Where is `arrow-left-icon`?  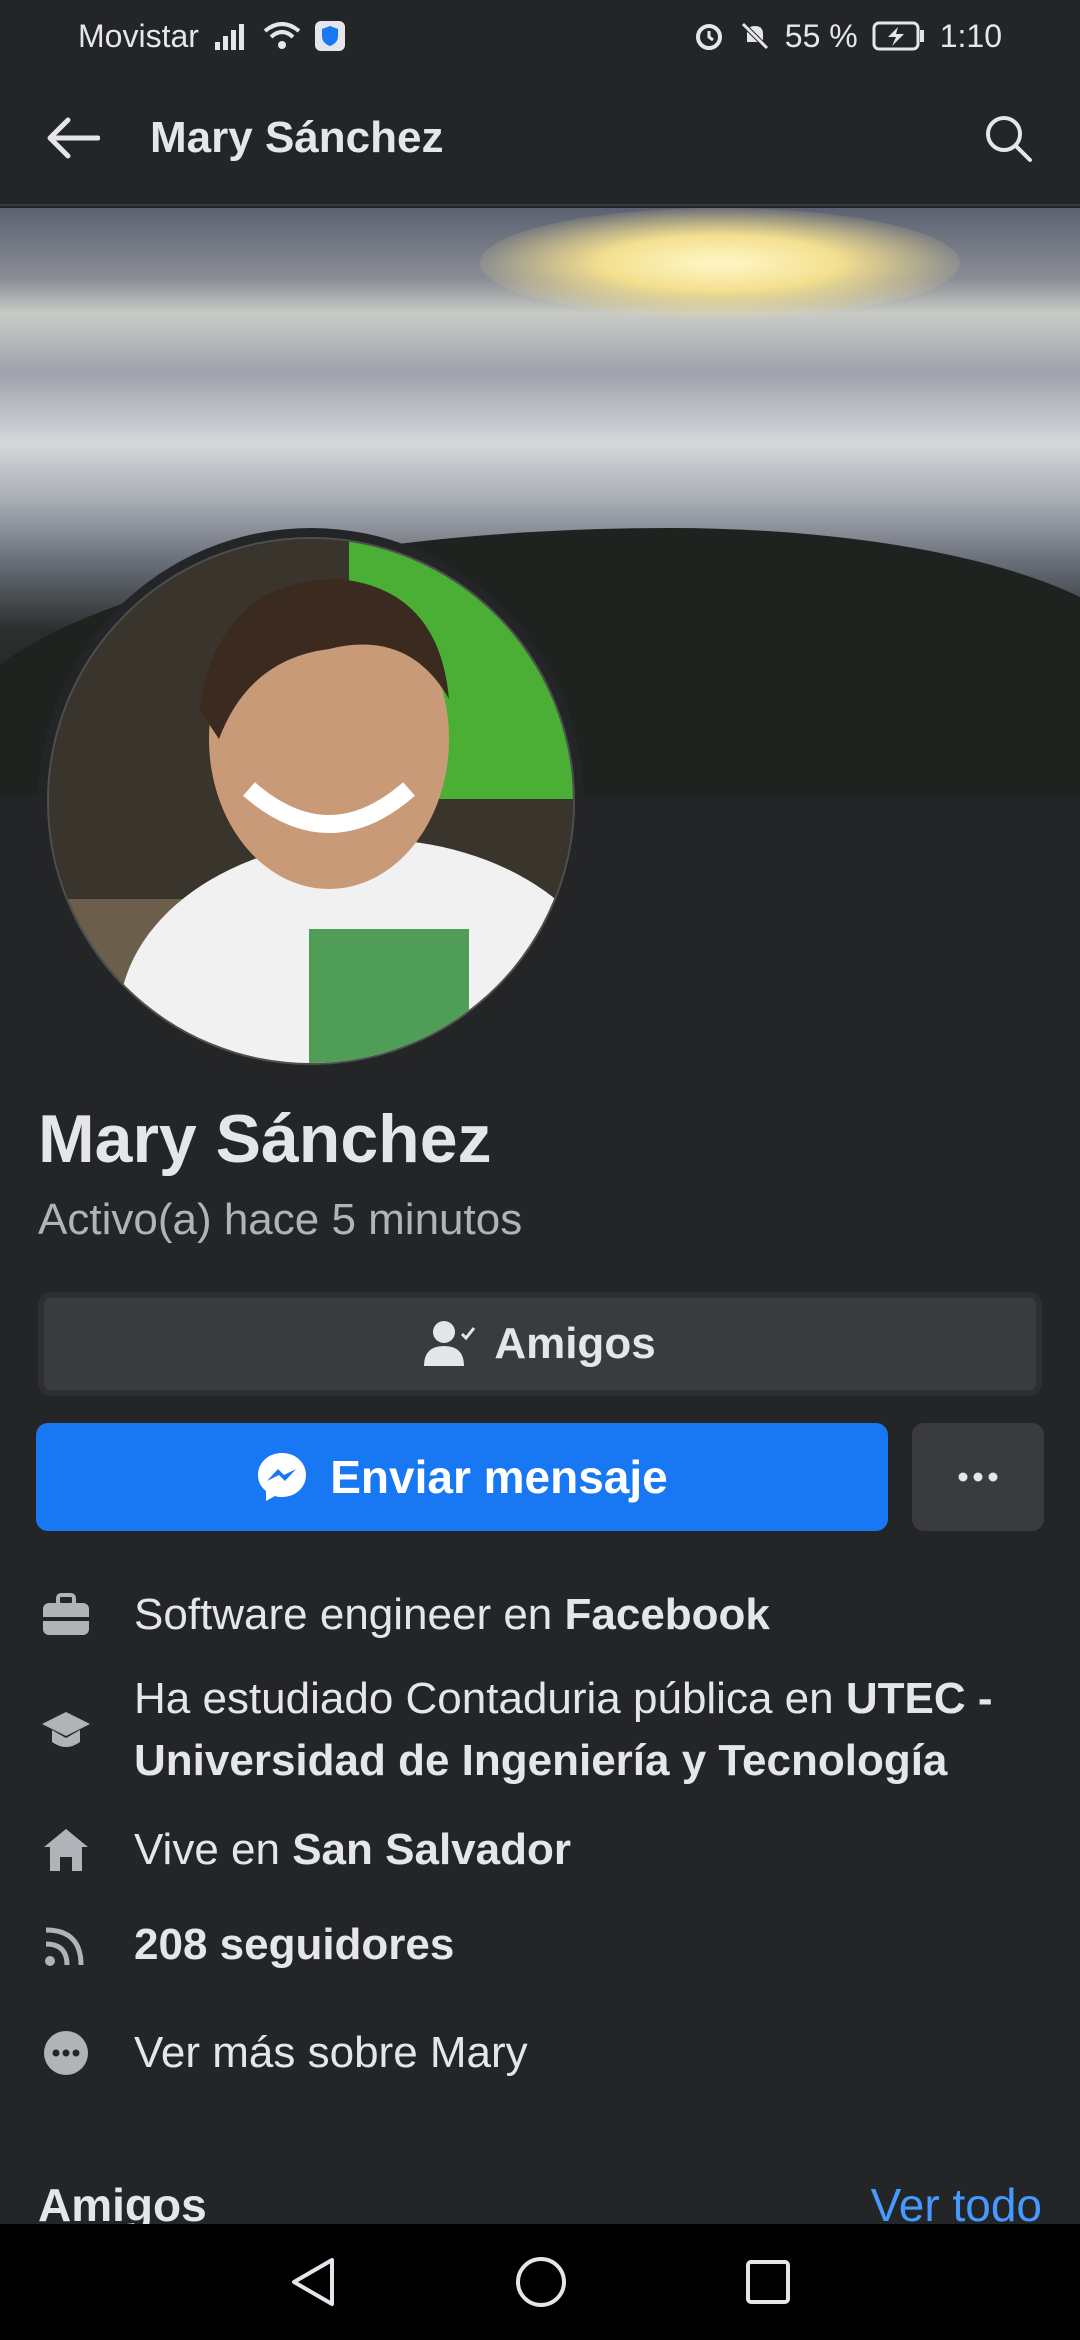
arrow-left-icon is located at coordinates (73, 138).